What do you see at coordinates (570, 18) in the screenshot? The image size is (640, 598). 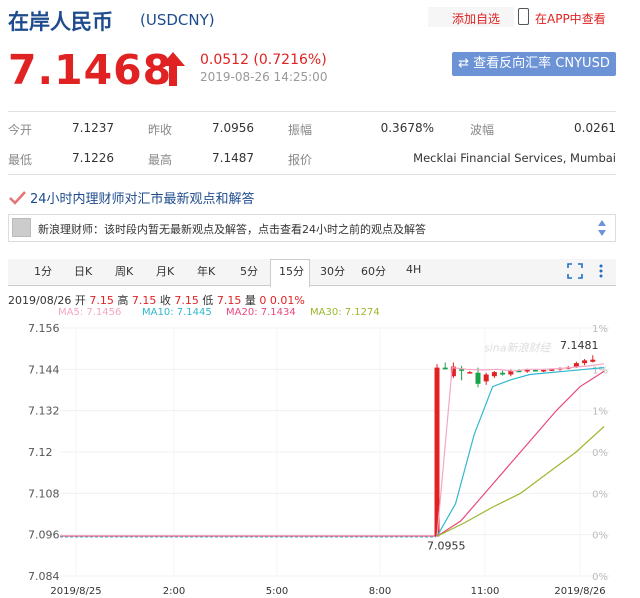 I see `view-in-app-link: 在APP中查看` at bounding box center [570, 18].